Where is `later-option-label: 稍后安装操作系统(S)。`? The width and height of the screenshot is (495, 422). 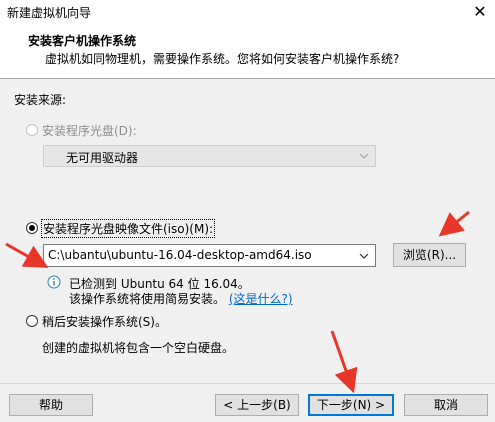
later-option-label: 稍后安装操作系统(S)。 is located at coordinates (104, 321).